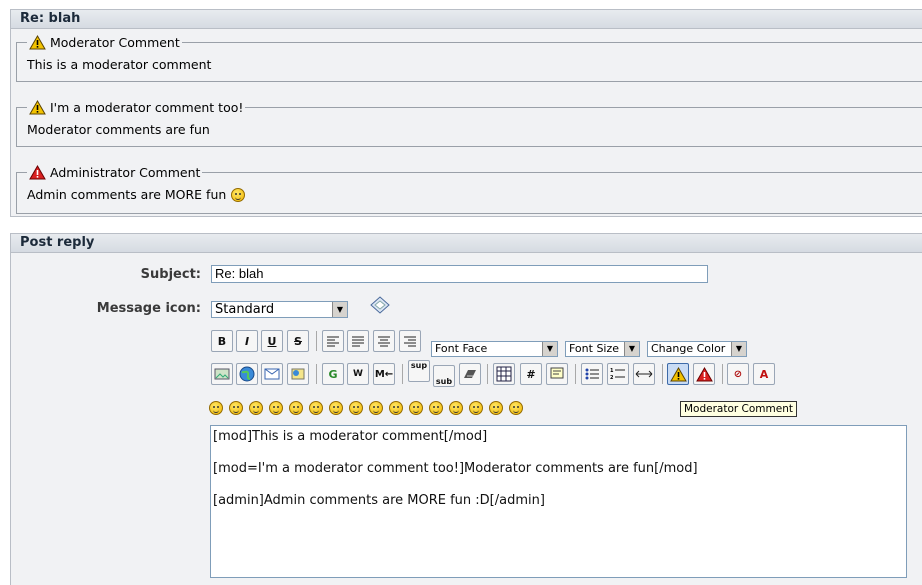  What do you see at coordinates (466, 19) in the screenshot?
I see `preview-title: Re: blah` at bounding box center [466, 19].